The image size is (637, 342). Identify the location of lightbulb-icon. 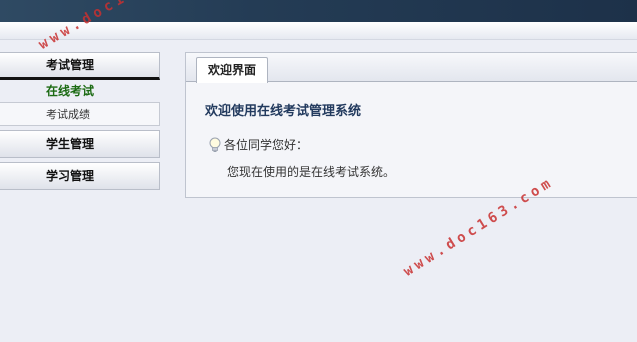
(215, 144).